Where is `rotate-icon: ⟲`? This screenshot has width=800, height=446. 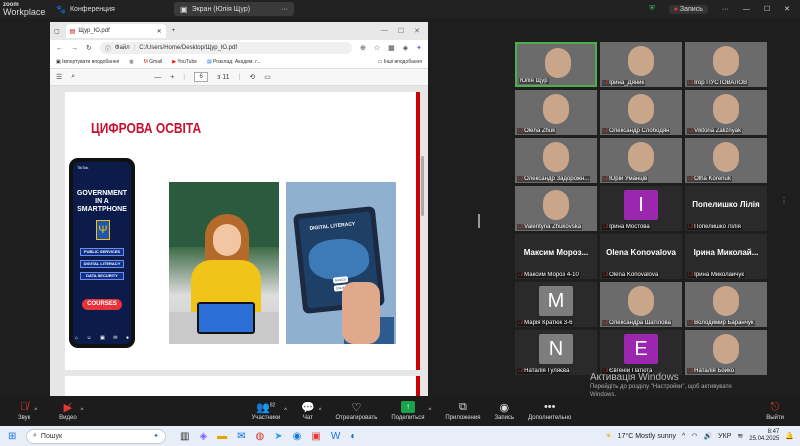 rotate-icon: ⟲ is located at coordinates (252, 77).